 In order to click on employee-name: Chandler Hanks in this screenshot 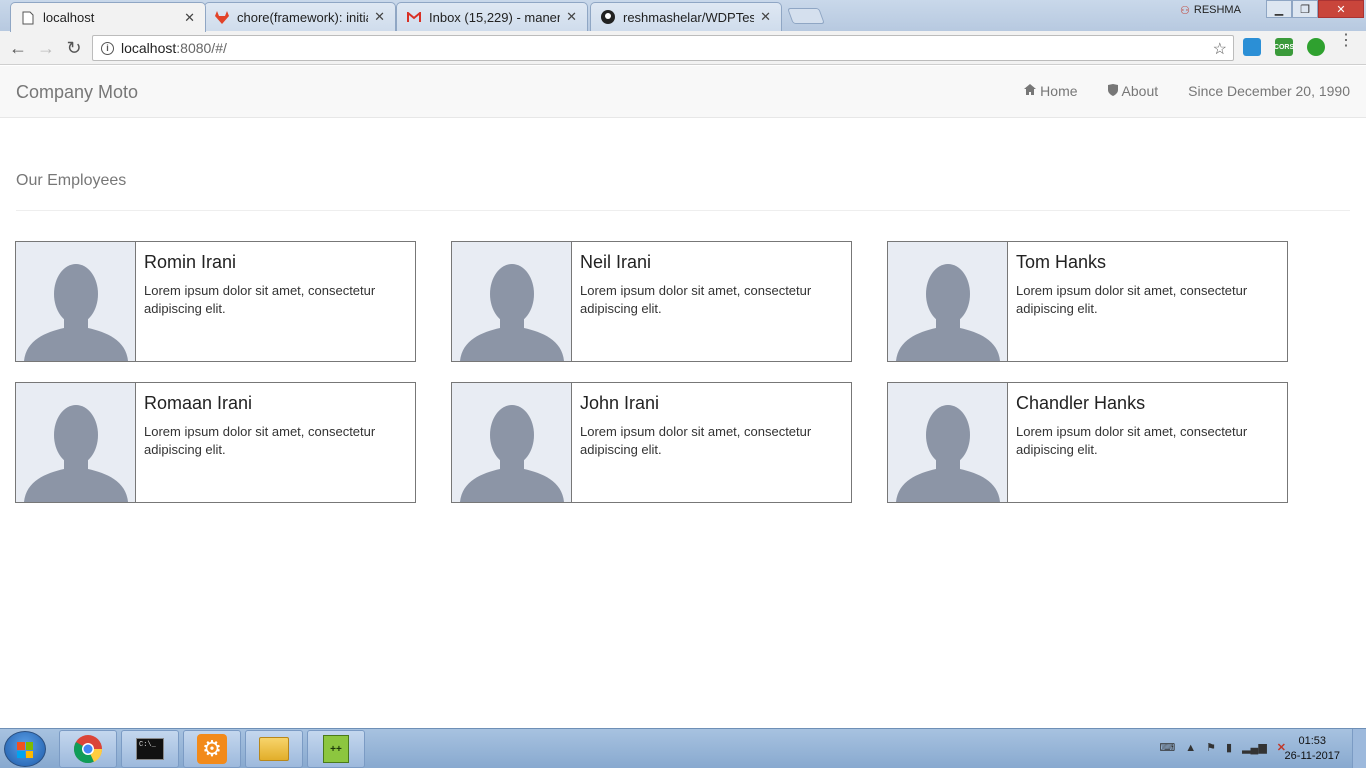, I will do `click(1081, 403)`.